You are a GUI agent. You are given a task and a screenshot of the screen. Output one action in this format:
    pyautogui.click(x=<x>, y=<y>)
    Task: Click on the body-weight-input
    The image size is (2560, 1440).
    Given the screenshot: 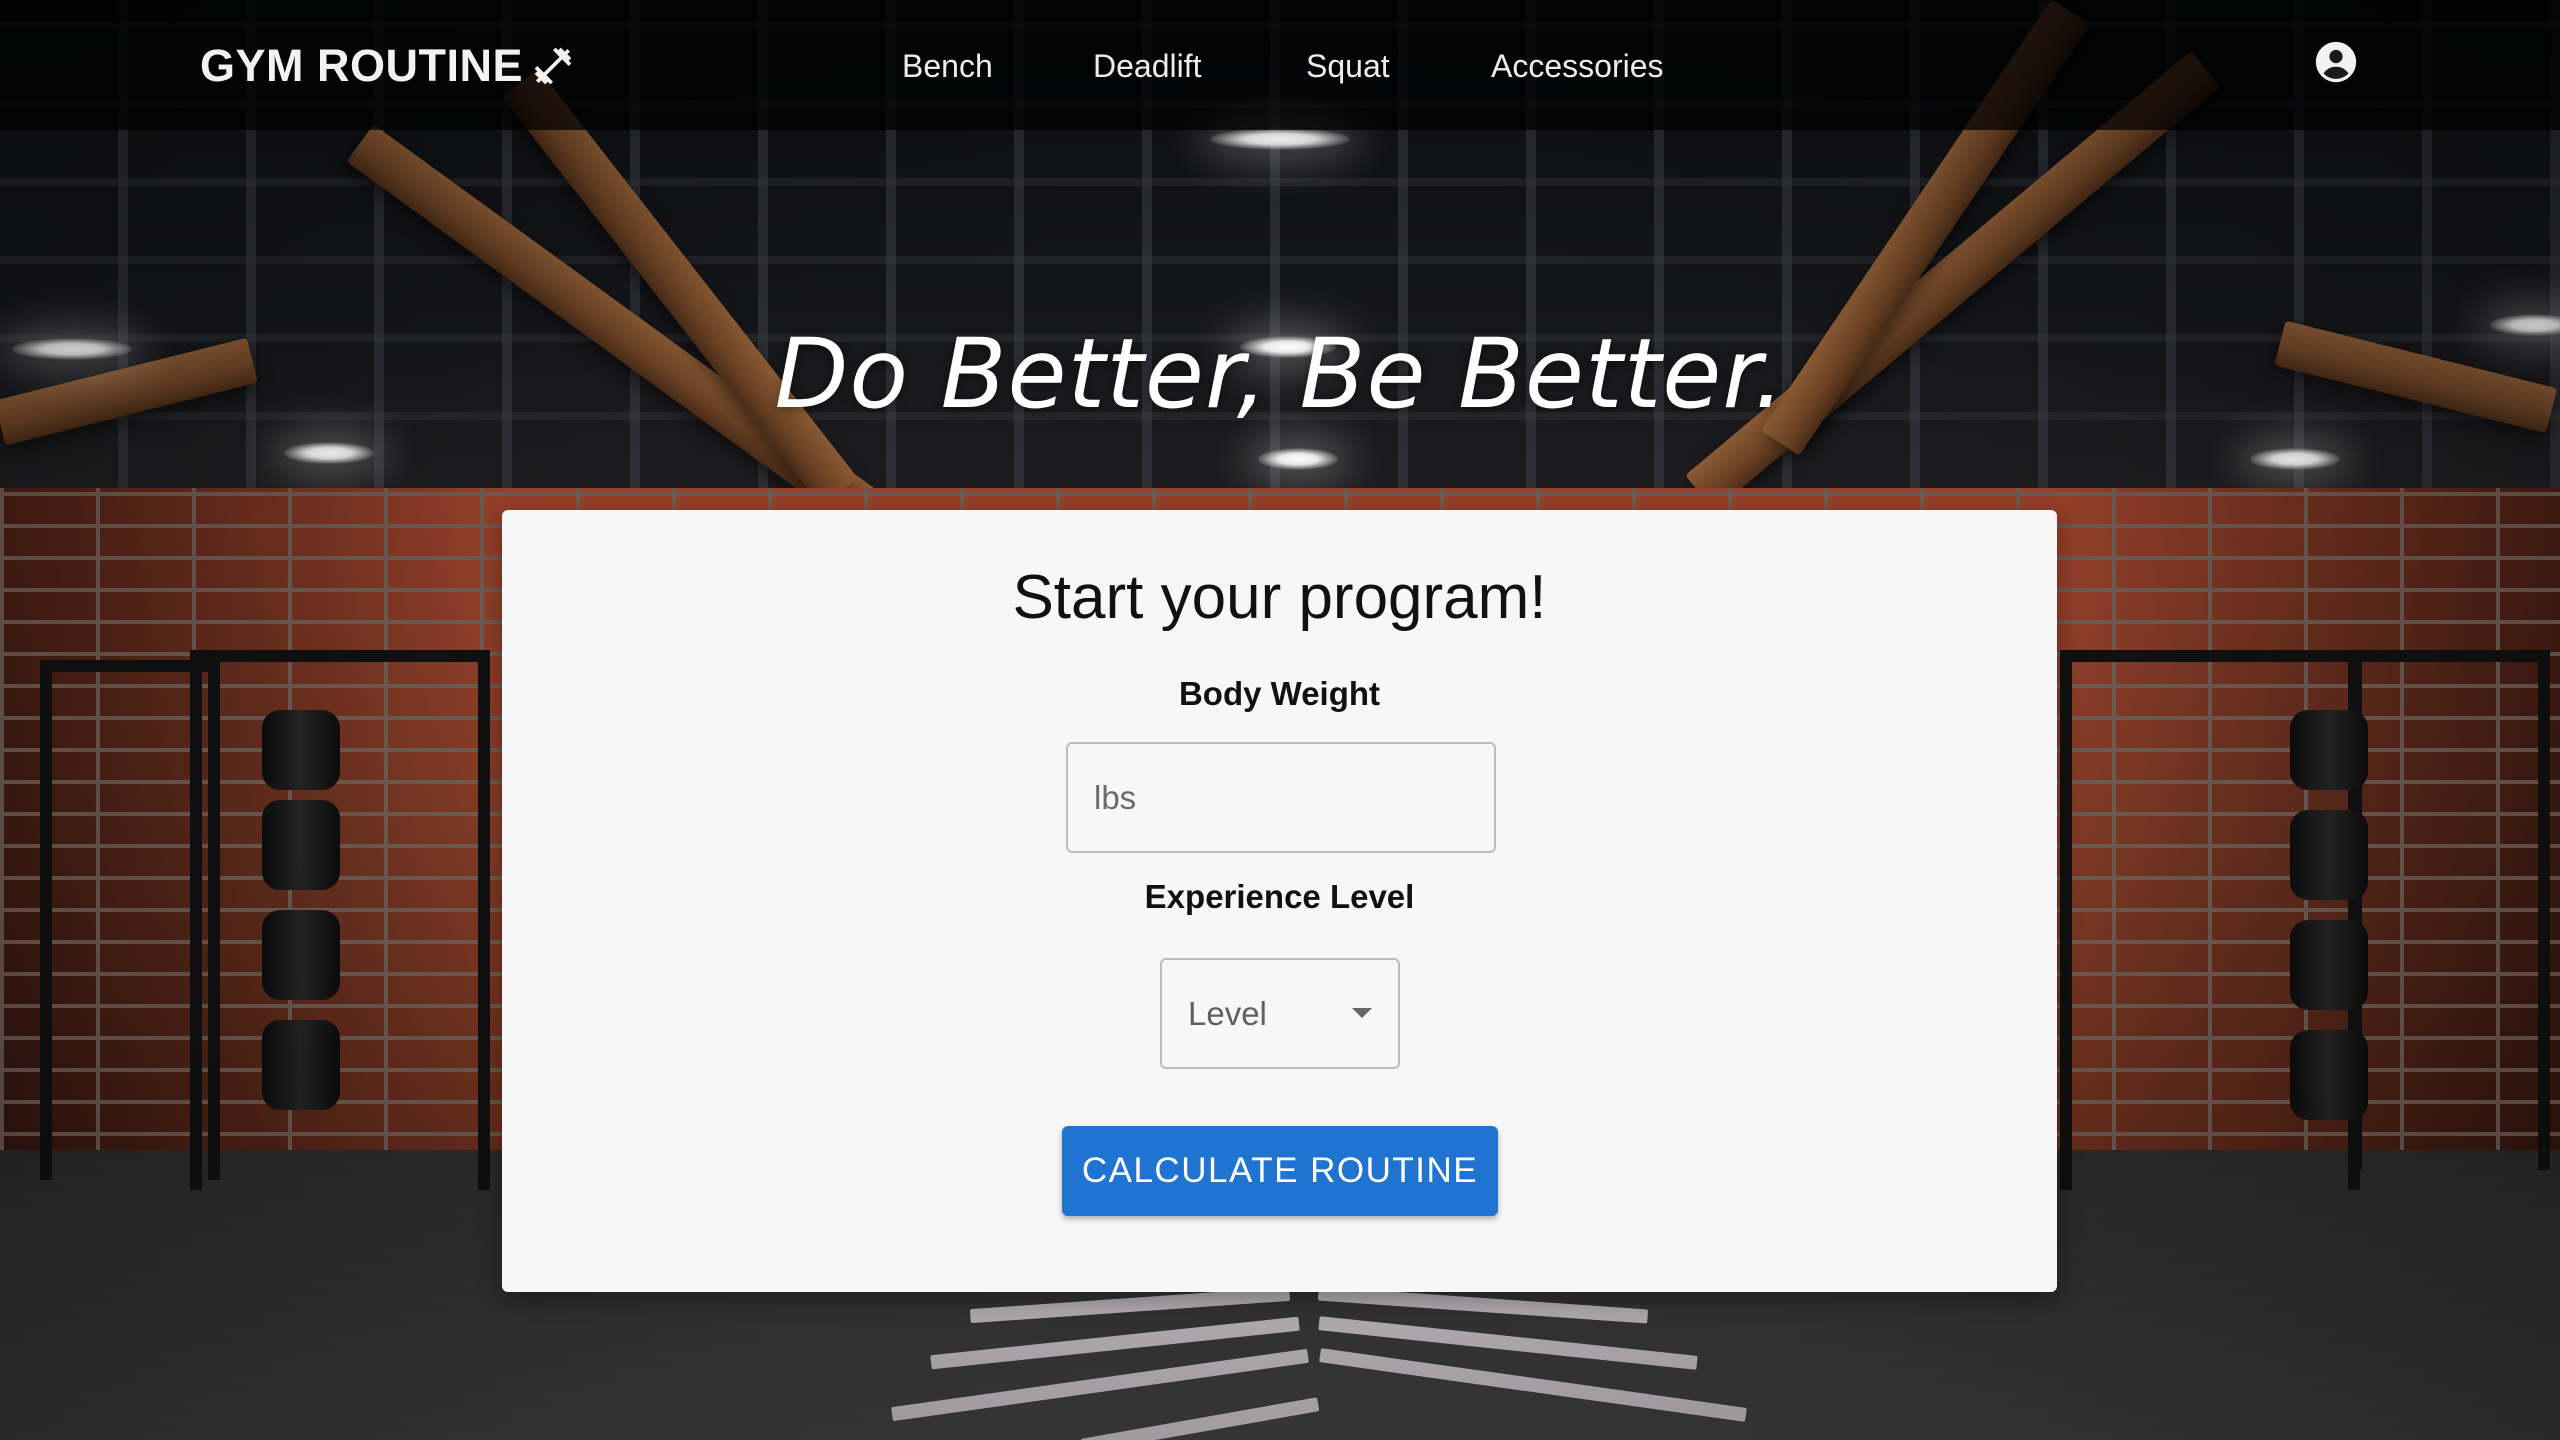 What is the action you would take?
    pyautogui.click(x=1281, y=797)
    